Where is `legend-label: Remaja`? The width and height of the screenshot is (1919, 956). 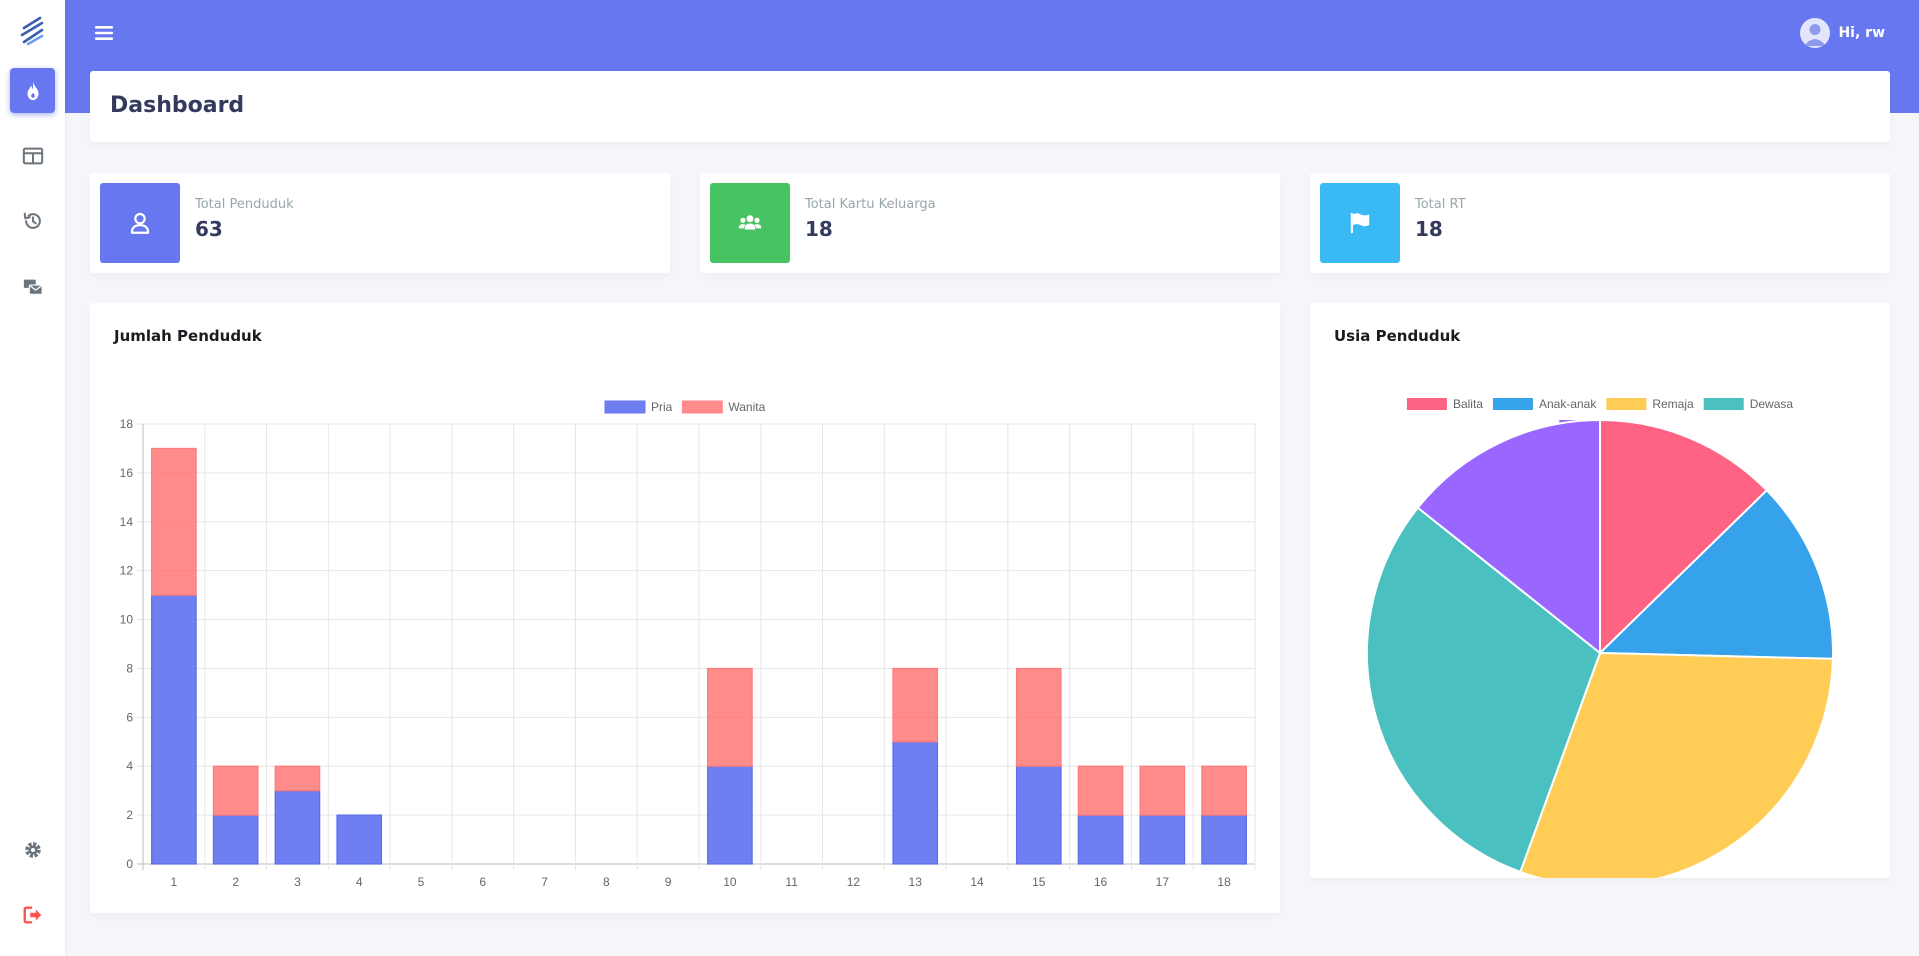 legend-label: Remaja is located at coordinates (1673, 404).